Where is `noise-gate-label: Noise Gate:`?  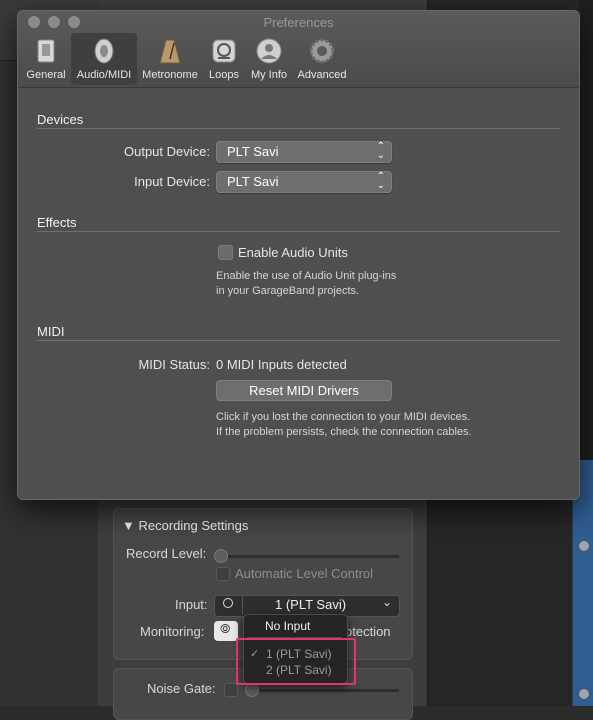
noise-gate-label: Noise Gate: is located at coordinates (181, 688).